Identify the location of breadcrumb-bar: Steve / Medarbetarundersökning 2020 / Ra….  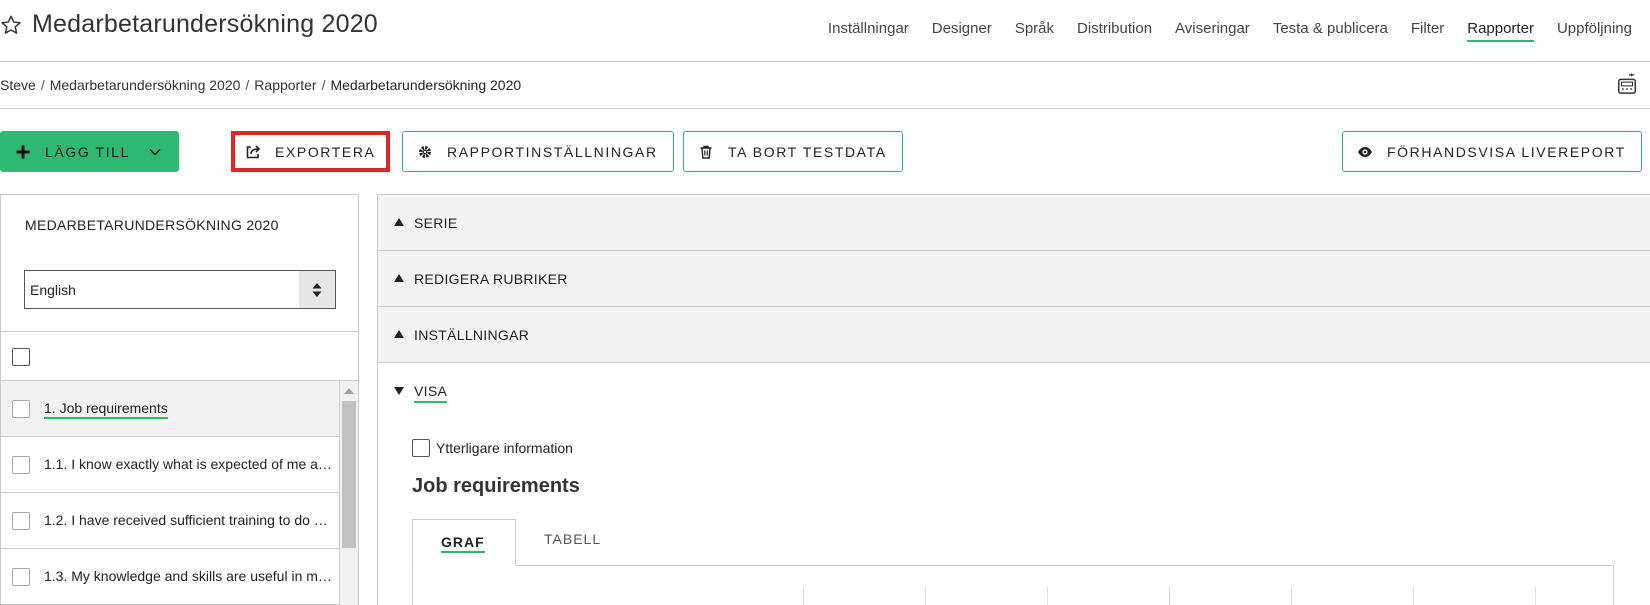
(825, 86).